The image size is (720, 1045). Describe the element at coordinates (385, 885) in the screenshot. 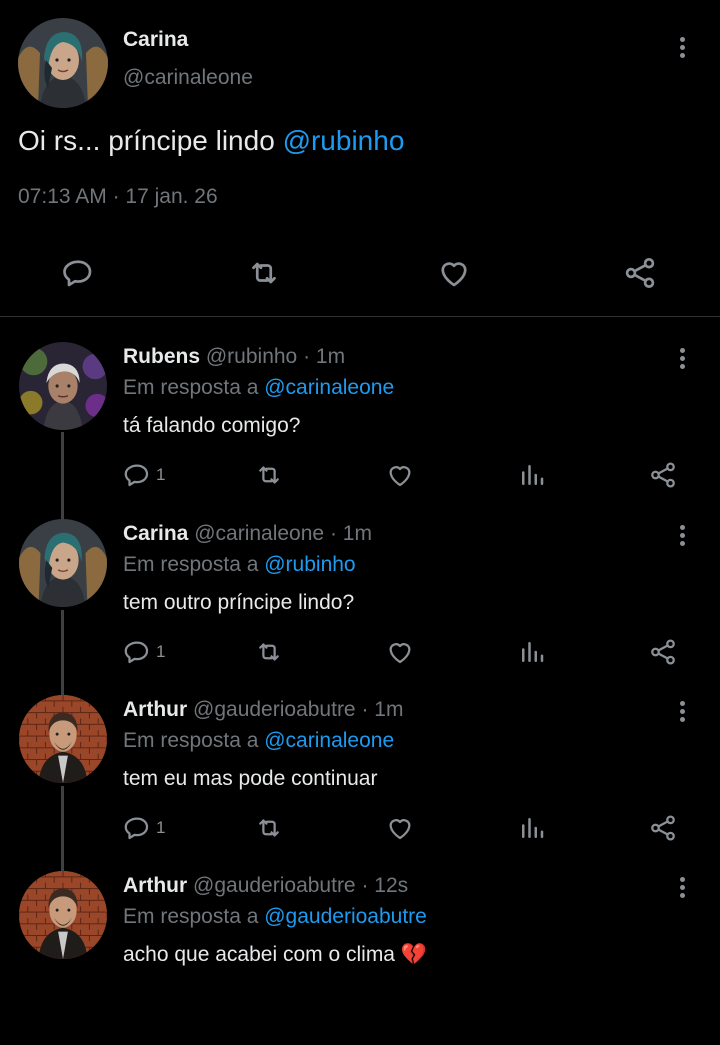

I see `reply-time: · 12s` at that location.